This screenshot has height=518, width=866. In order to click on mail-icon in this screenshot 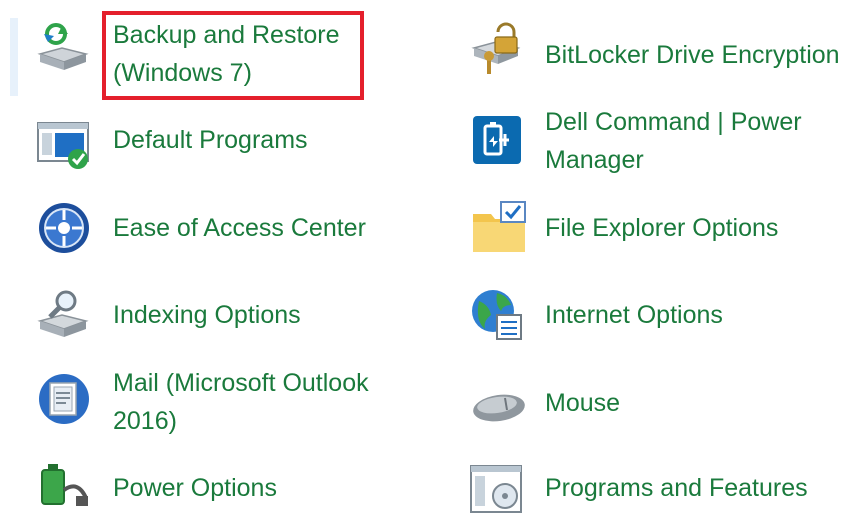, I will do `click(64, 399)`.